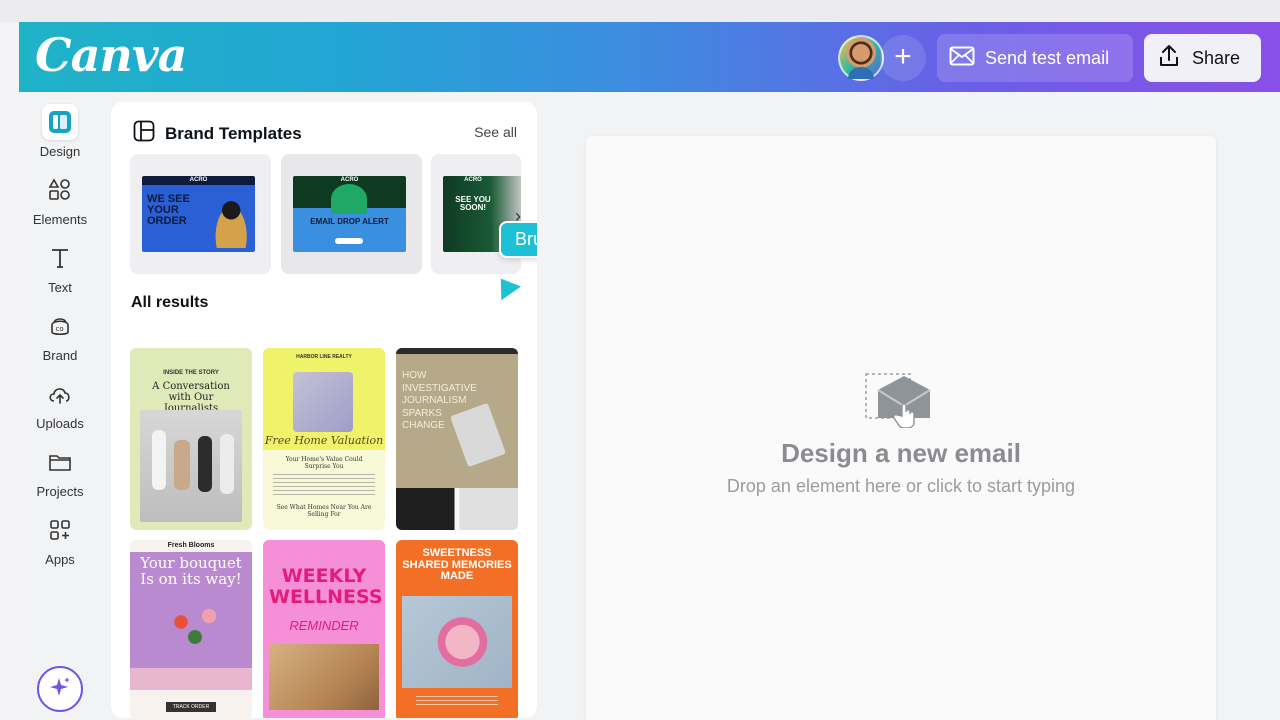 Image resolution: width=1280 pixels, height=720 pixels. Describe the element at coordinates (60, 287) in the screenshot. I see `rail-label-text: Text` at that location.